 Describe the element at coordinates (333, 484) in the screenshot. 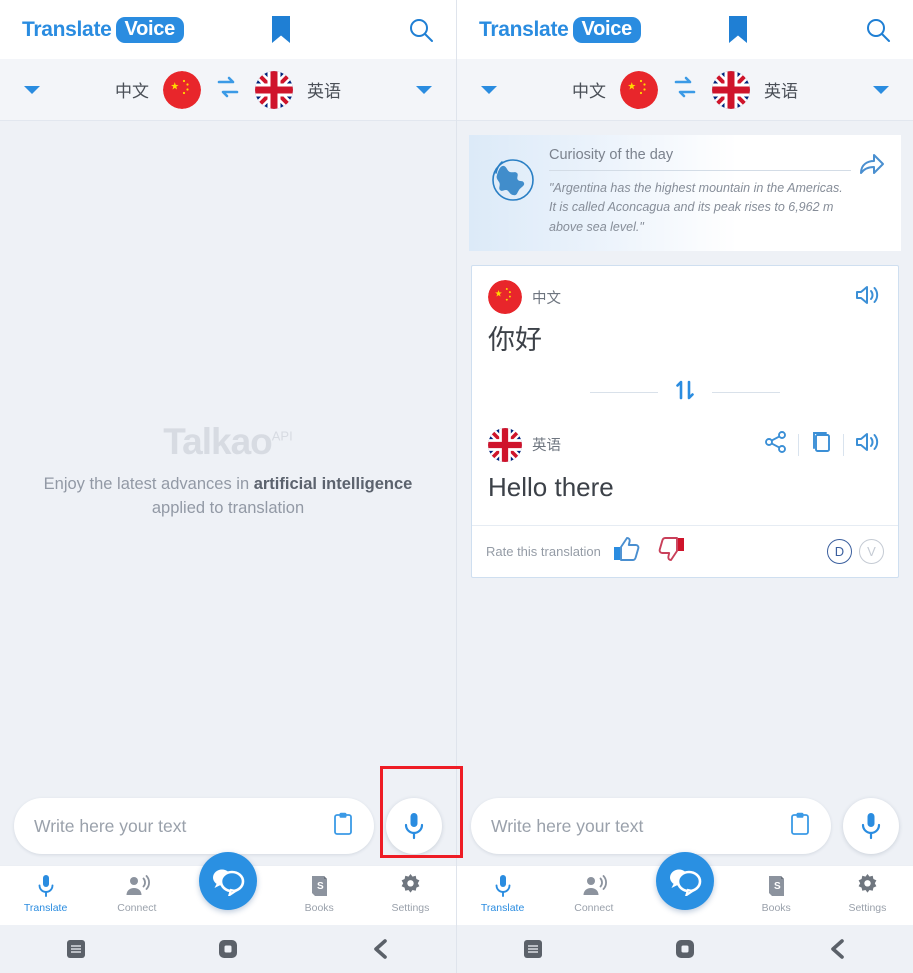

I see `tagline-bold: artificial intelligence` at that location.